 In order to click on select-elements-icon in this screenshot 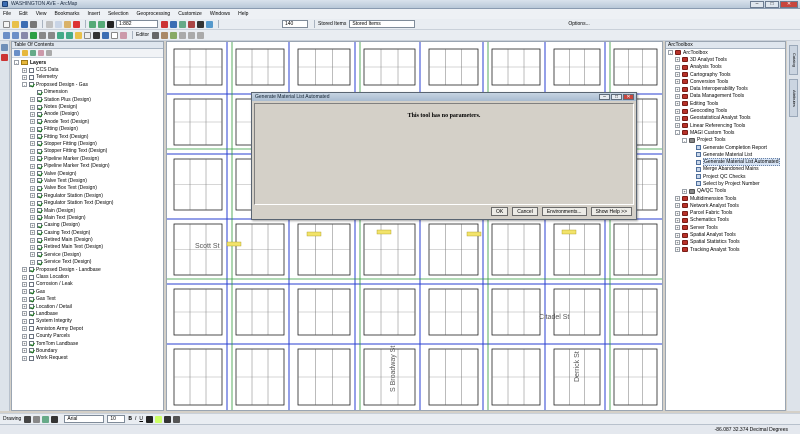, I will do `click(28, 419)`.